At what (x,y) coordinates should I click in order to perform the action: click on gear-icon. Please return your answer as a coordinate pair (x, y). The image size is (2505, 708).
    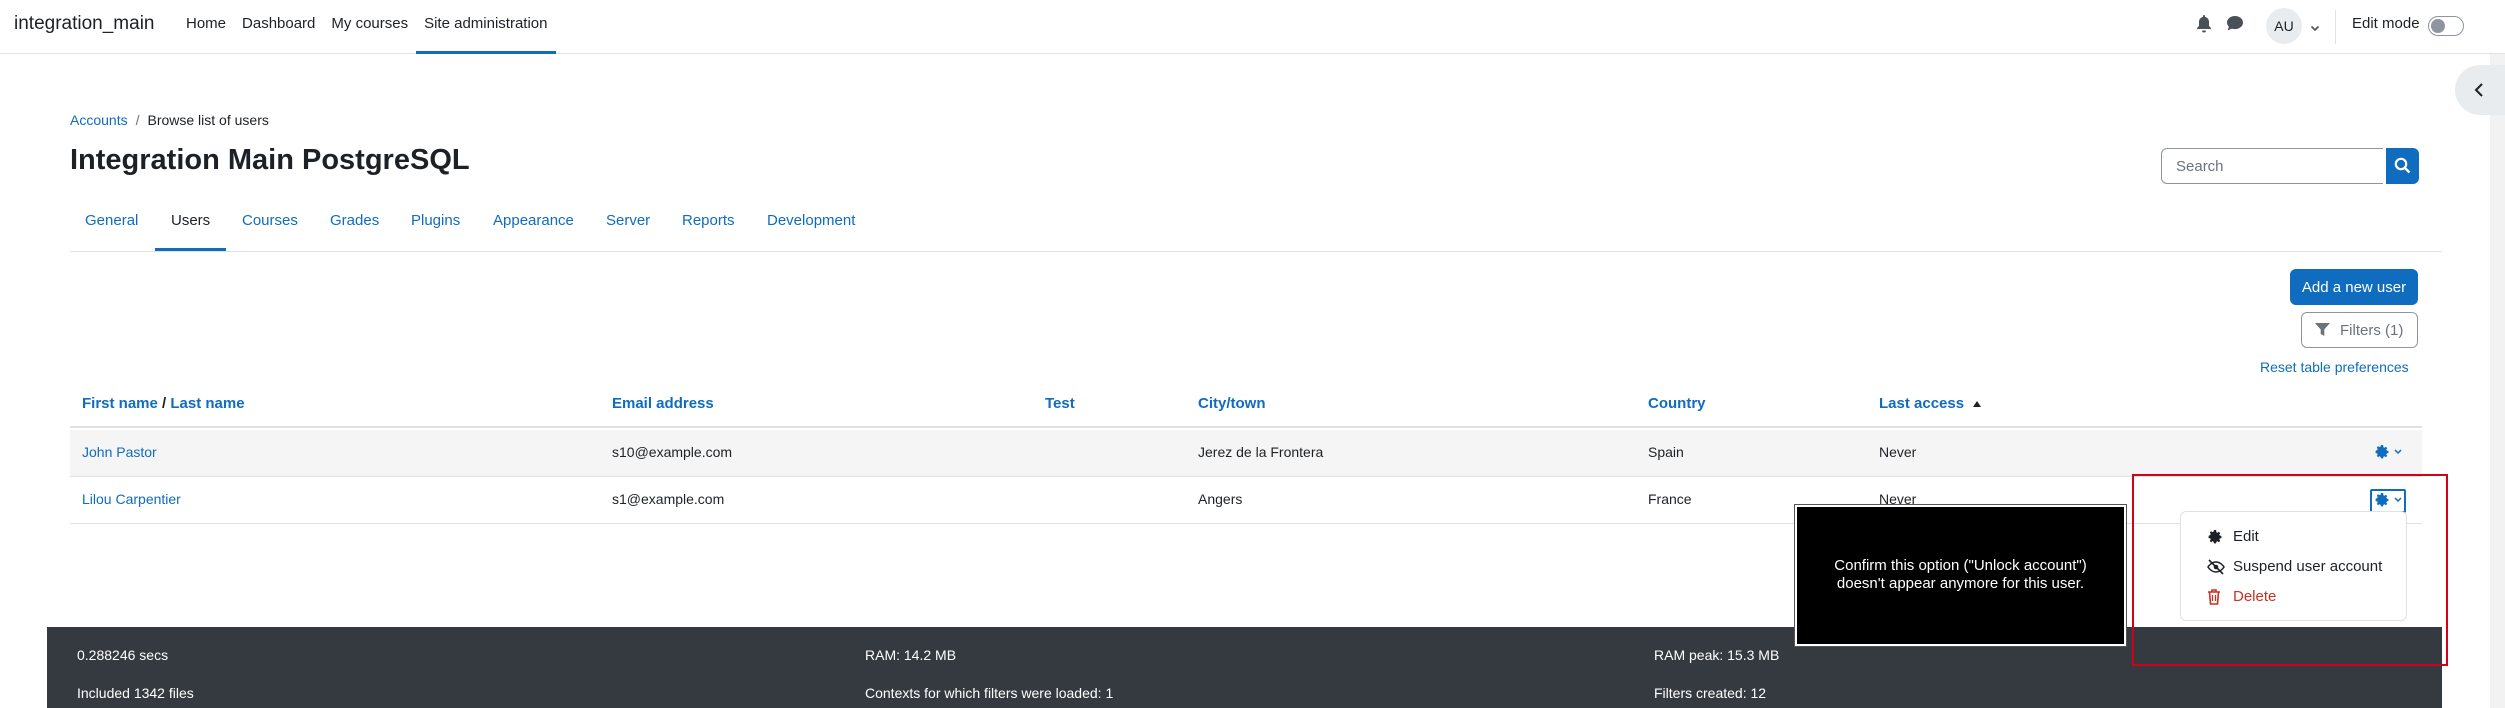
    Looking at the image, I should click on (2382, 452).